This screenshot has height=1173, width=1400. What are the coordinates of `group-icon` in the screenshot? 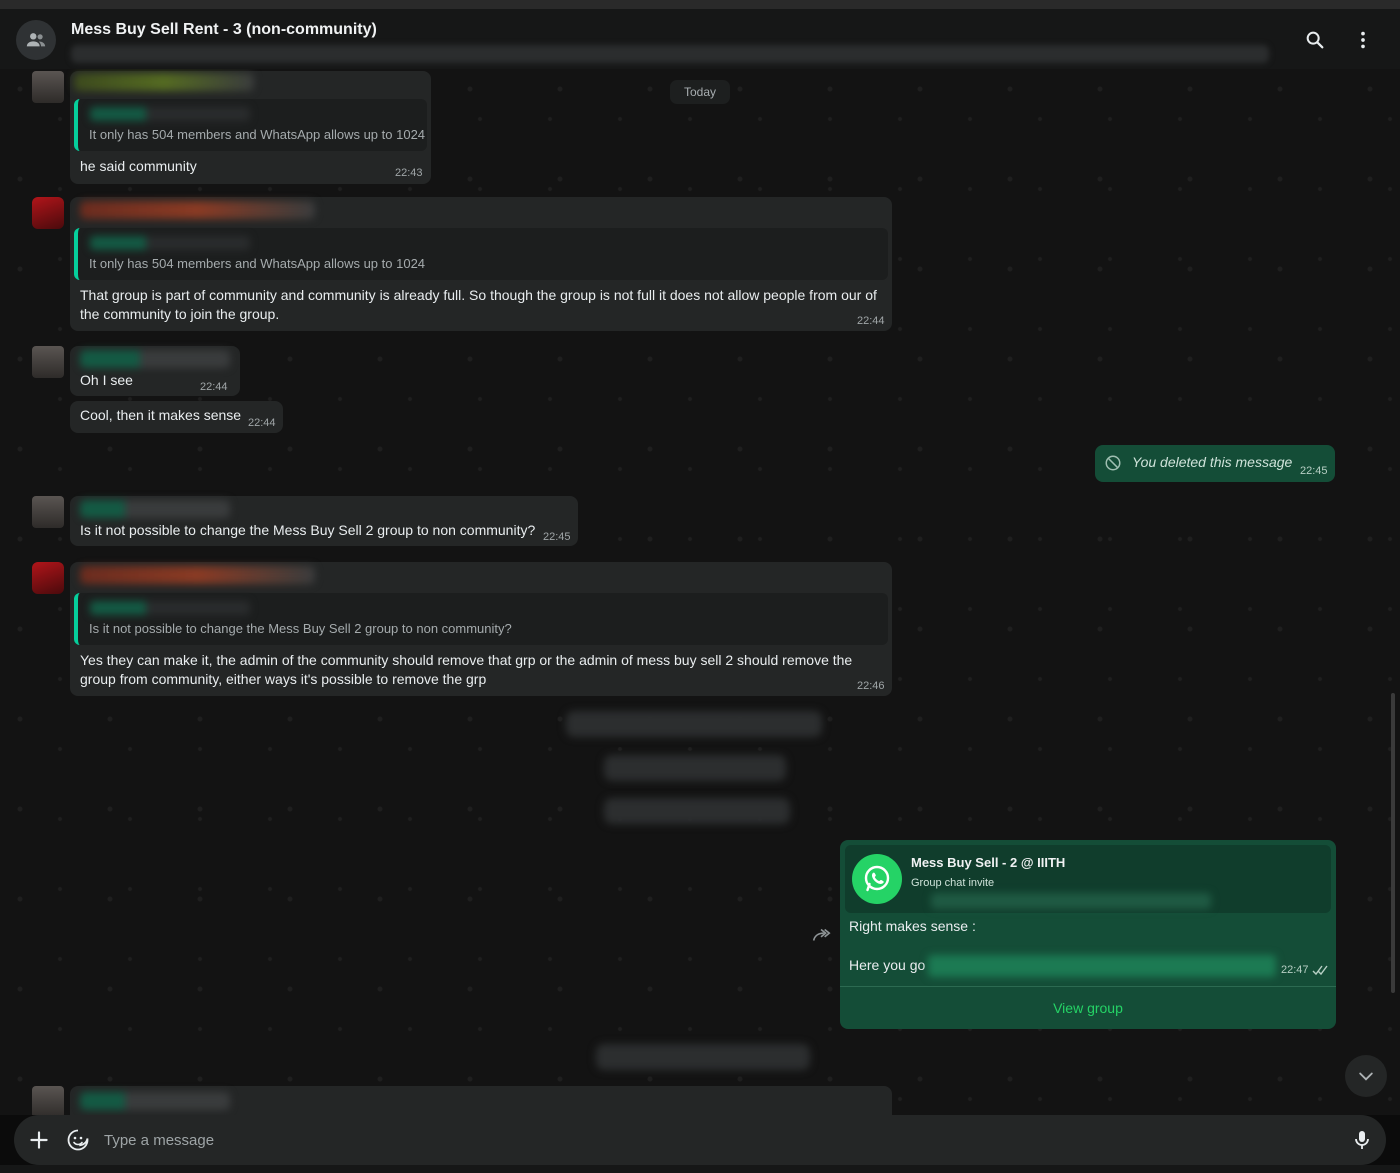 It's located at (36, 40).